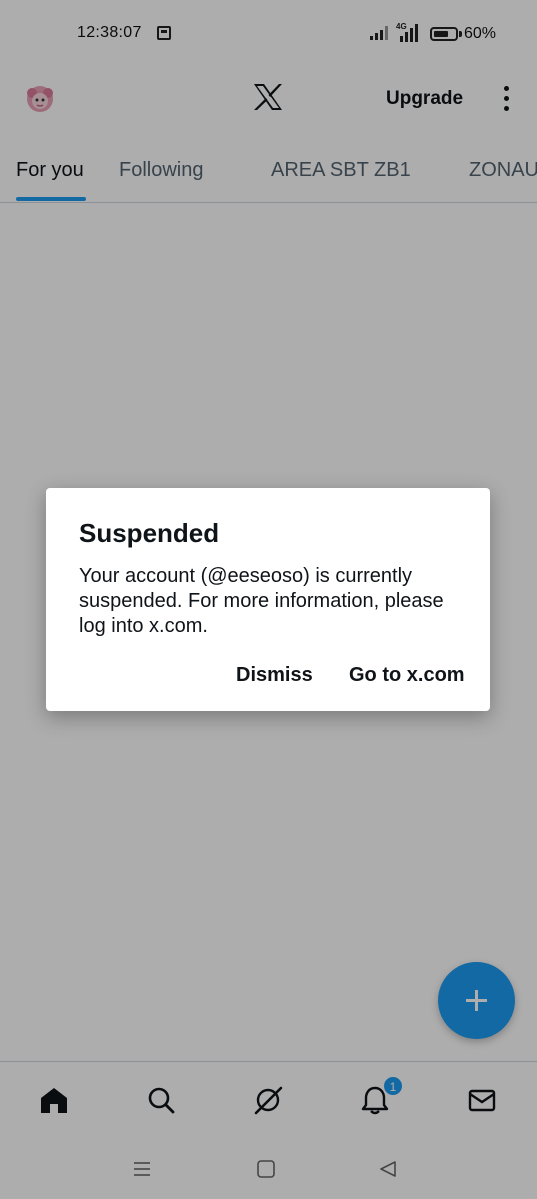 This screenshot has width=537, height=1199. I want to click on go-to-x-button: Go to x.com, so click(407, 675).